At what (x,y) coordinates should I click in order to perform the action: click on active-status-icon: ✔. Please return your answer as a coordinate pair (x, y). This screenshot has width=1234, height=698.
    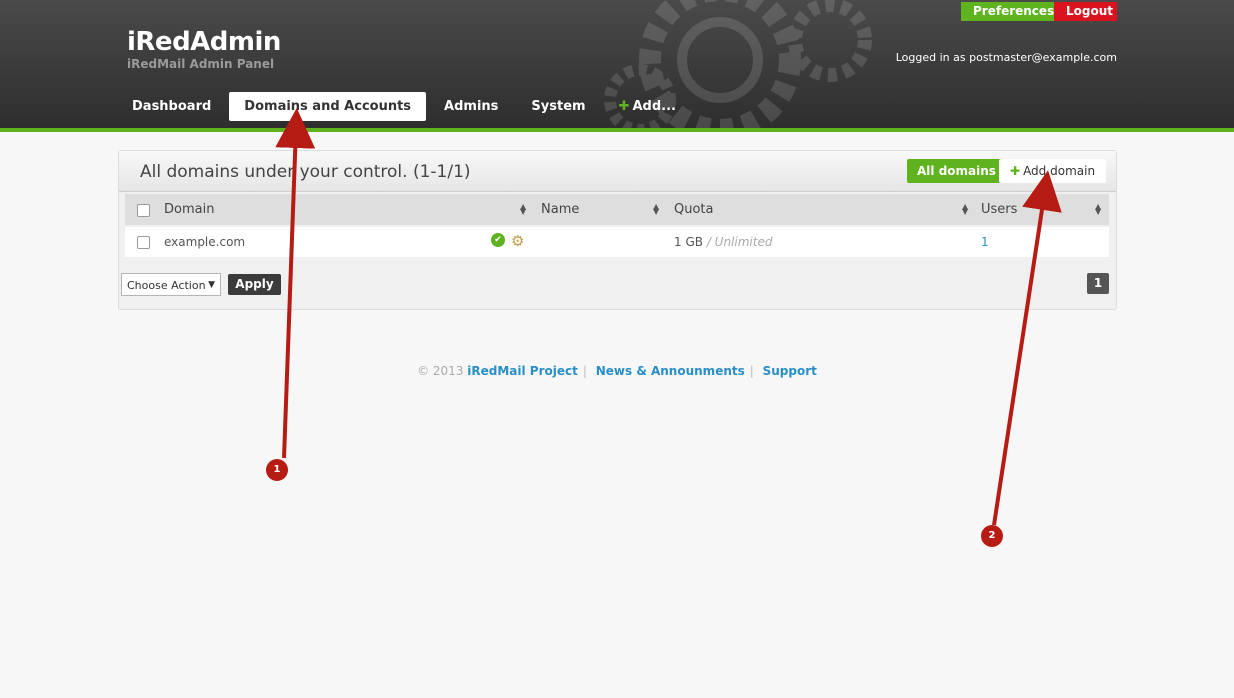
    Looking at the image, I should click on (498, 240).